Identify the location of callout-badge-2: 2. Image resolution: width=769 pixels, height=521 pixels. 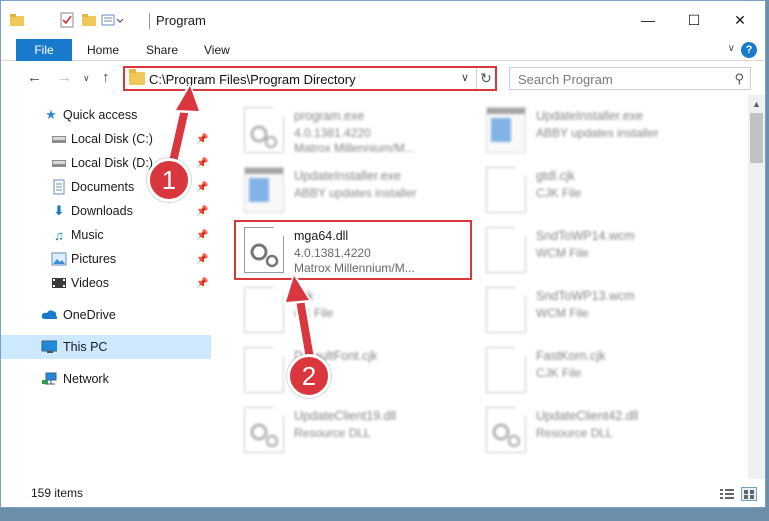
(309, 376).